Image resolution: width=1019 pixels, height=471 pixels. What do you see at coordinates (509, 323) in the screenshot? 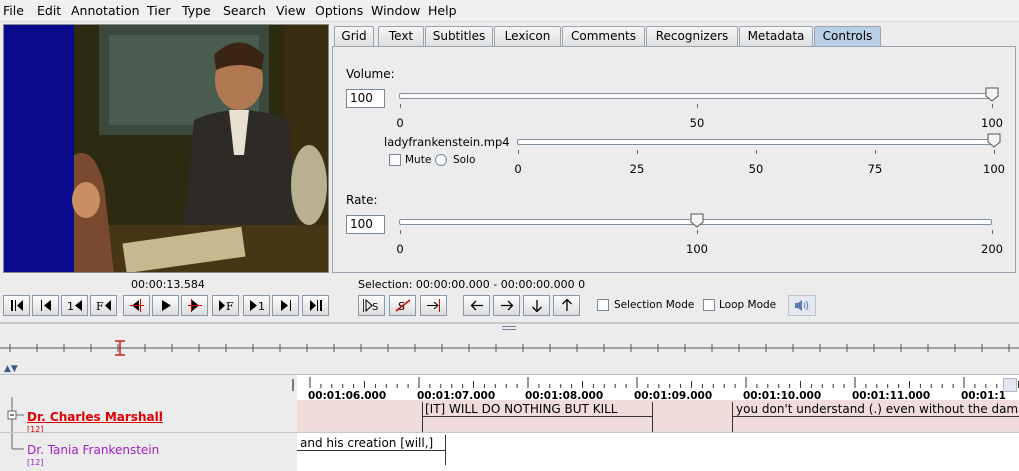
I see `splitter` at bounding box center [509, 323].